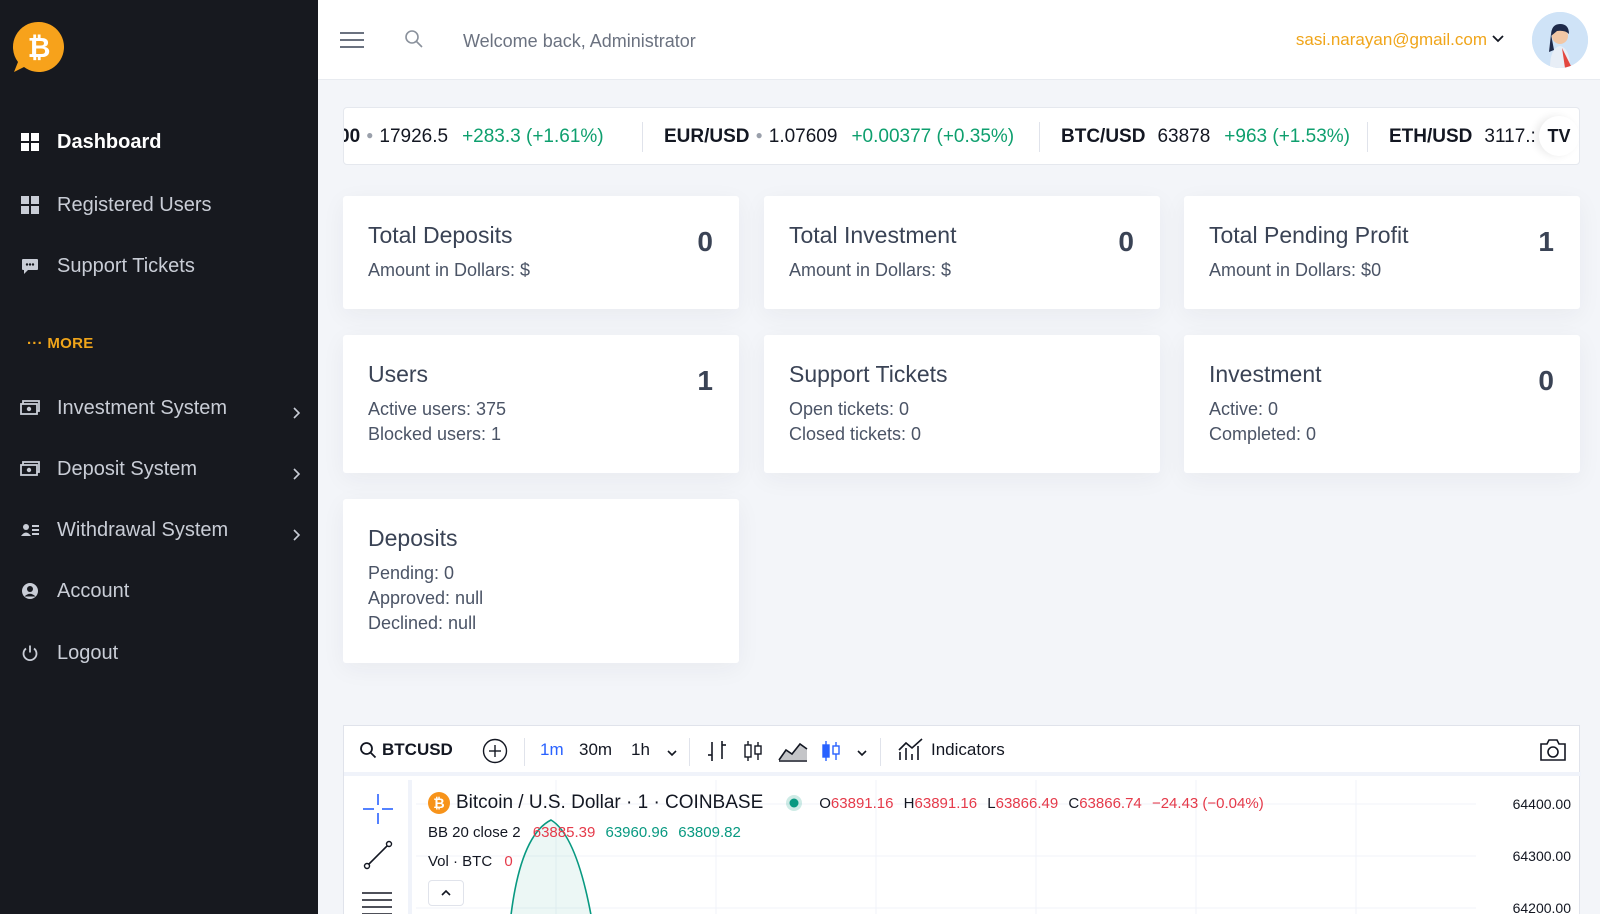  Describe the element at coordinates (127, 468) in the screenshot. I see `sidebar-item-label: Deposit System` at that location.